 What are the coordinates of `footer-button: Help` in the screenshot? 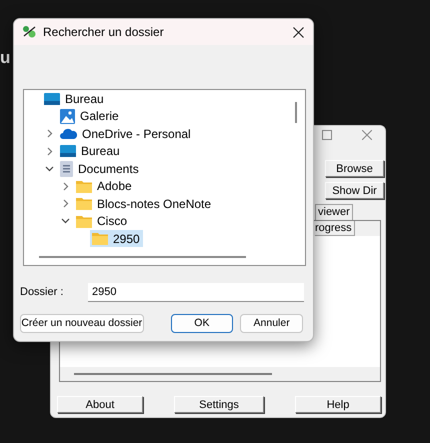 It's located at (338, 404).